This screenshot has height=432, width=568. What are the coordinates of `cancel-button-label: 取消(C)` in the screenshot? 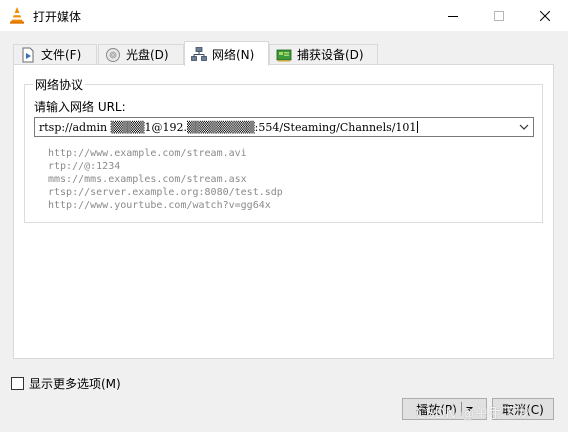 It's located at (523, 409).